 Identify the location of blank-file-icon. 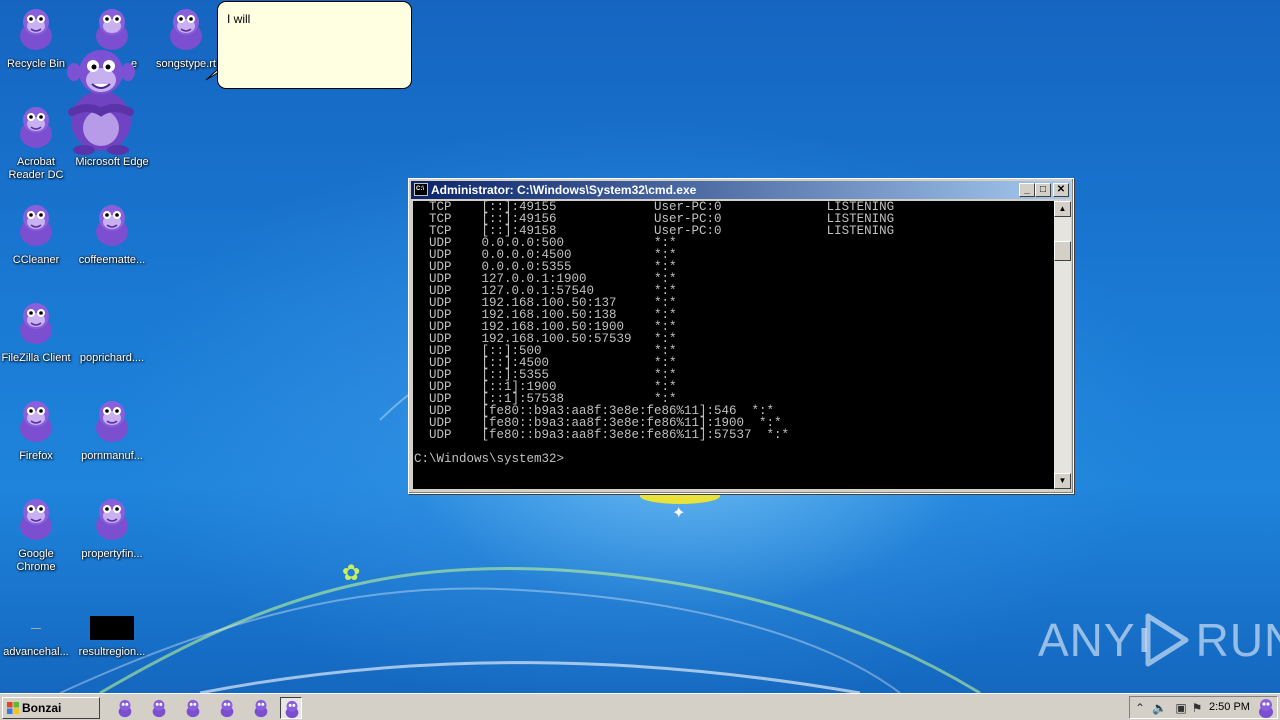
(36, 618).